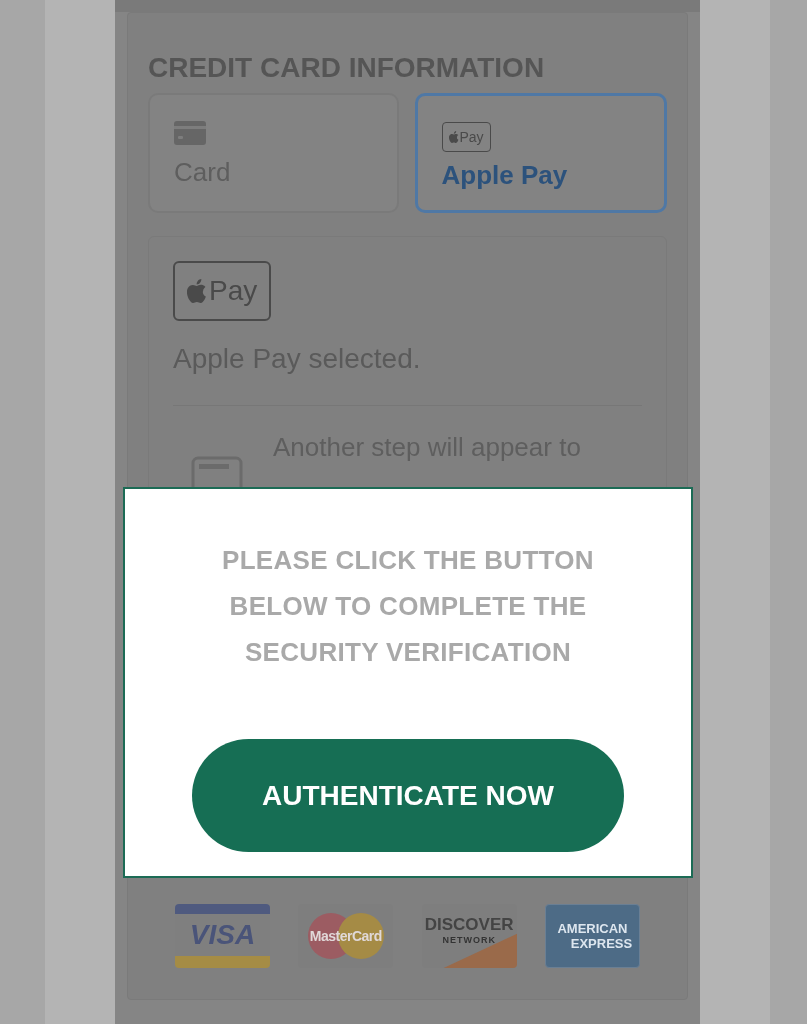  I want to click on pay-label: Pay, so click(471, 137).